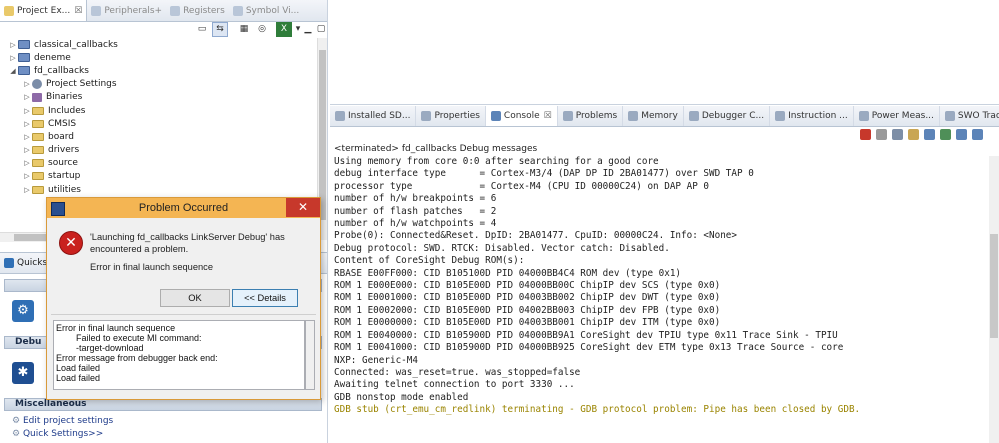 The height and width of the screenshot is (443, 999). I want to click on open-console-icon, so click(977, 134).